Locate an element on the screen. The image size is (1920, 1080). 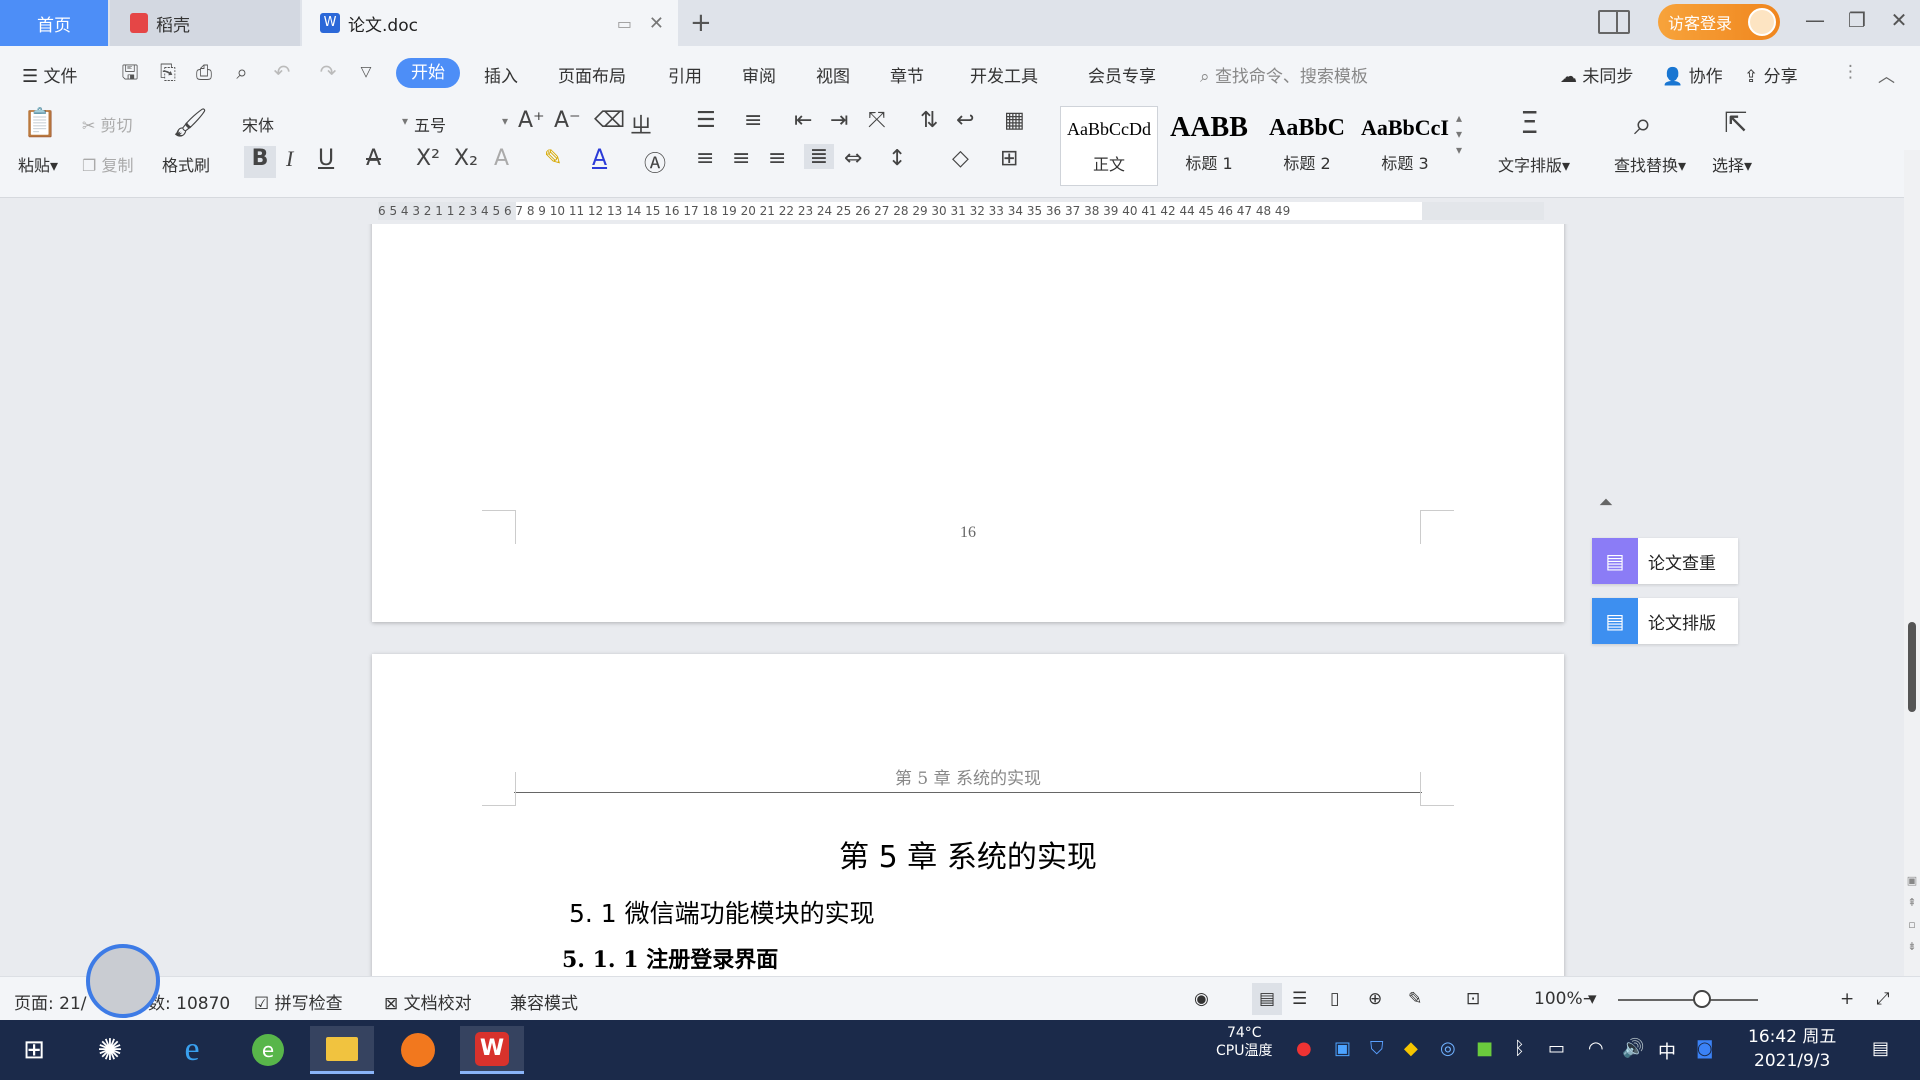
line-spacing-icon: ↕ is located at coordinates (897, 158).